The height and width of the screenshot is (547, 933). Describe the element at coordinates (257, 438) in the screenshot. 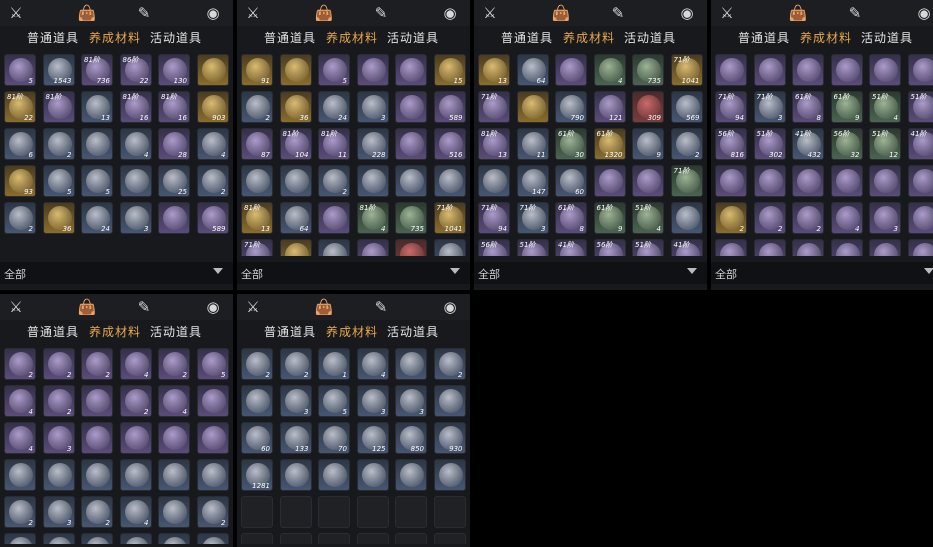

I see `item-slot: 60` at that location.